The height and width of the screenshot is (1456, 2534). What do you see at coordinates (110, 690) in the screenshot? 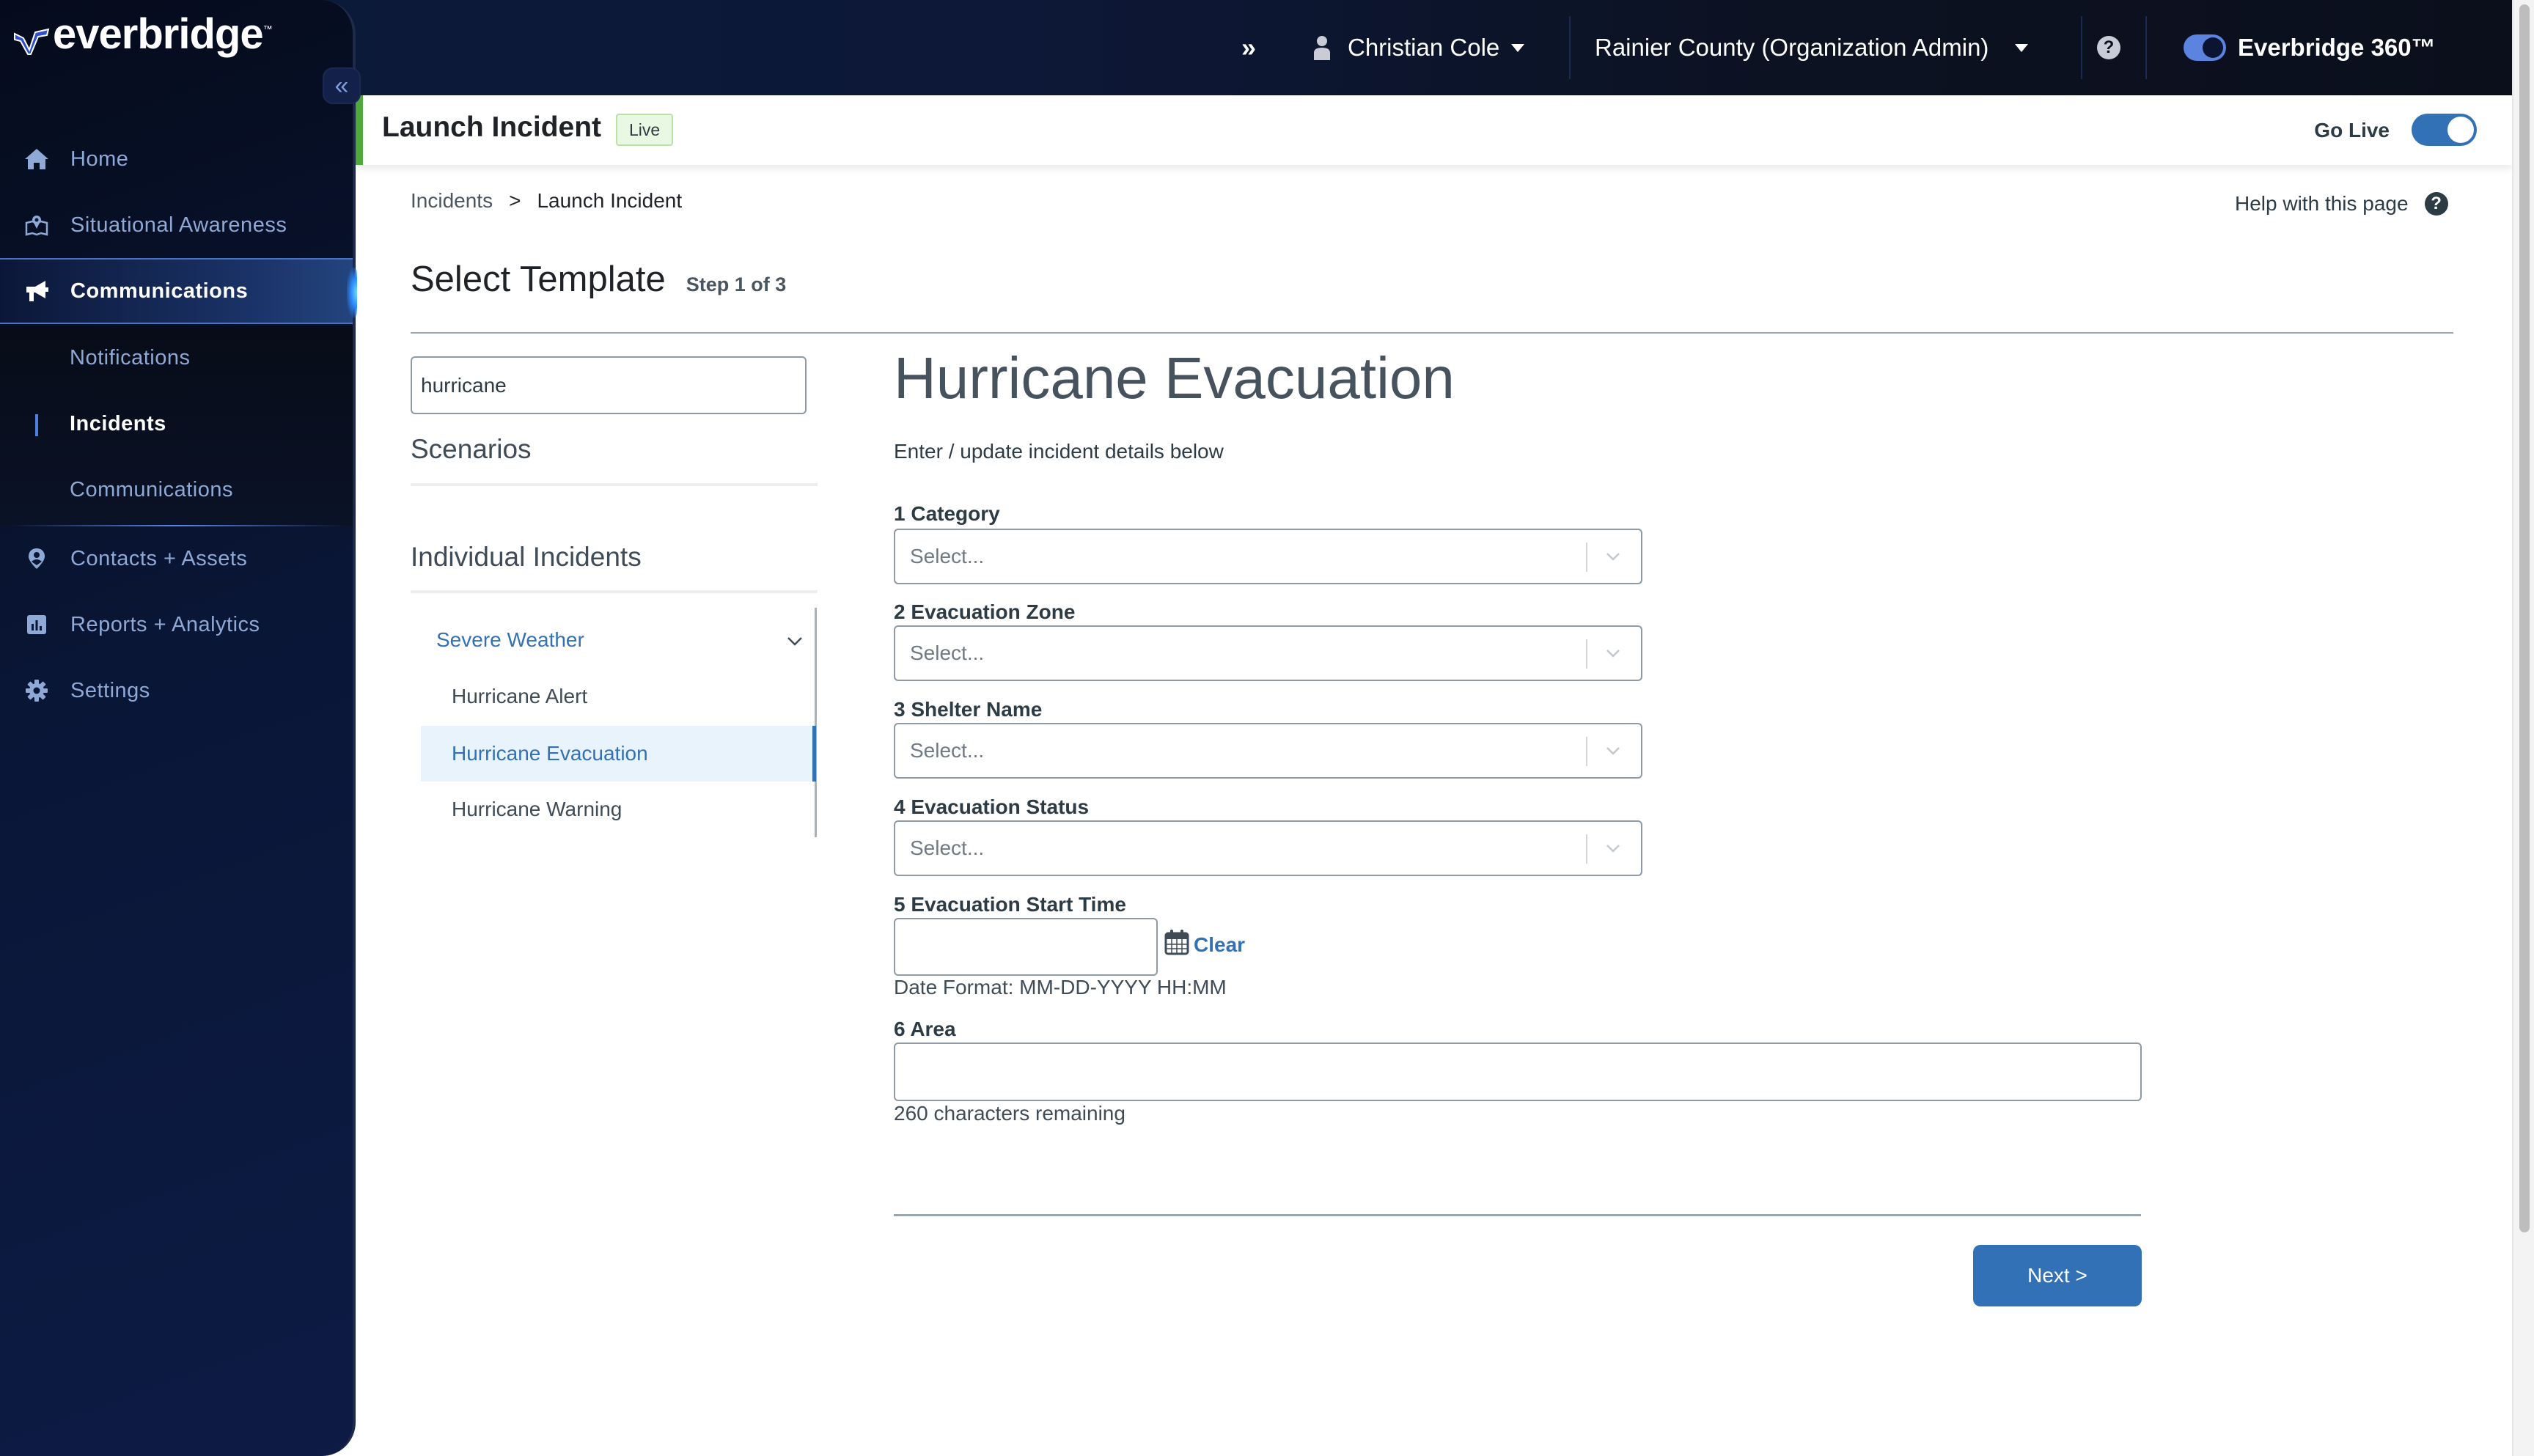
I see `sidebar-item-label: Settings` at bounding box center [110, 690].